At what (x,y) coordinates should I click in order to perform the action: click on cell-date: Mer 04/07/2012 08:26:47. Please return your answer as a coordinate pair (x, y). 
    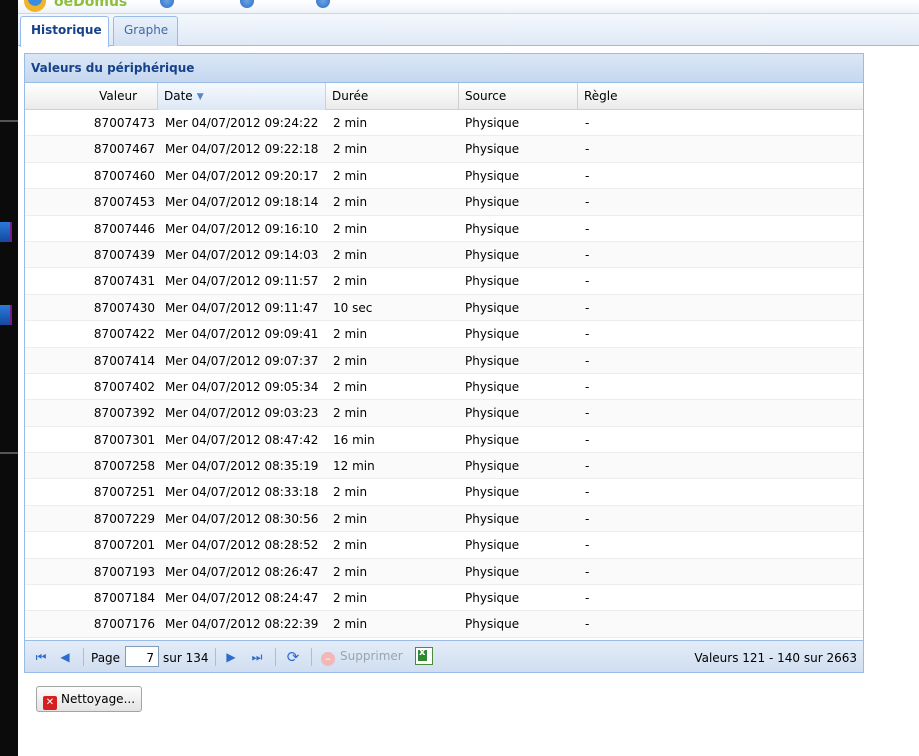
    Looking at the image, I should click on (242, 571).